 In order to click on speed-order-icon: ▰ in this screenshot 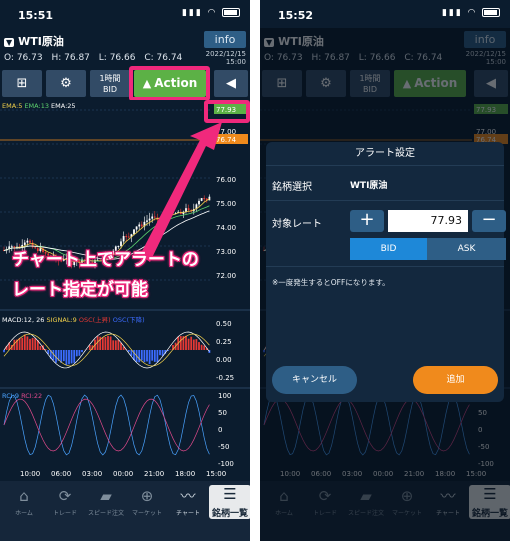, I will do `click(106, 496)`.